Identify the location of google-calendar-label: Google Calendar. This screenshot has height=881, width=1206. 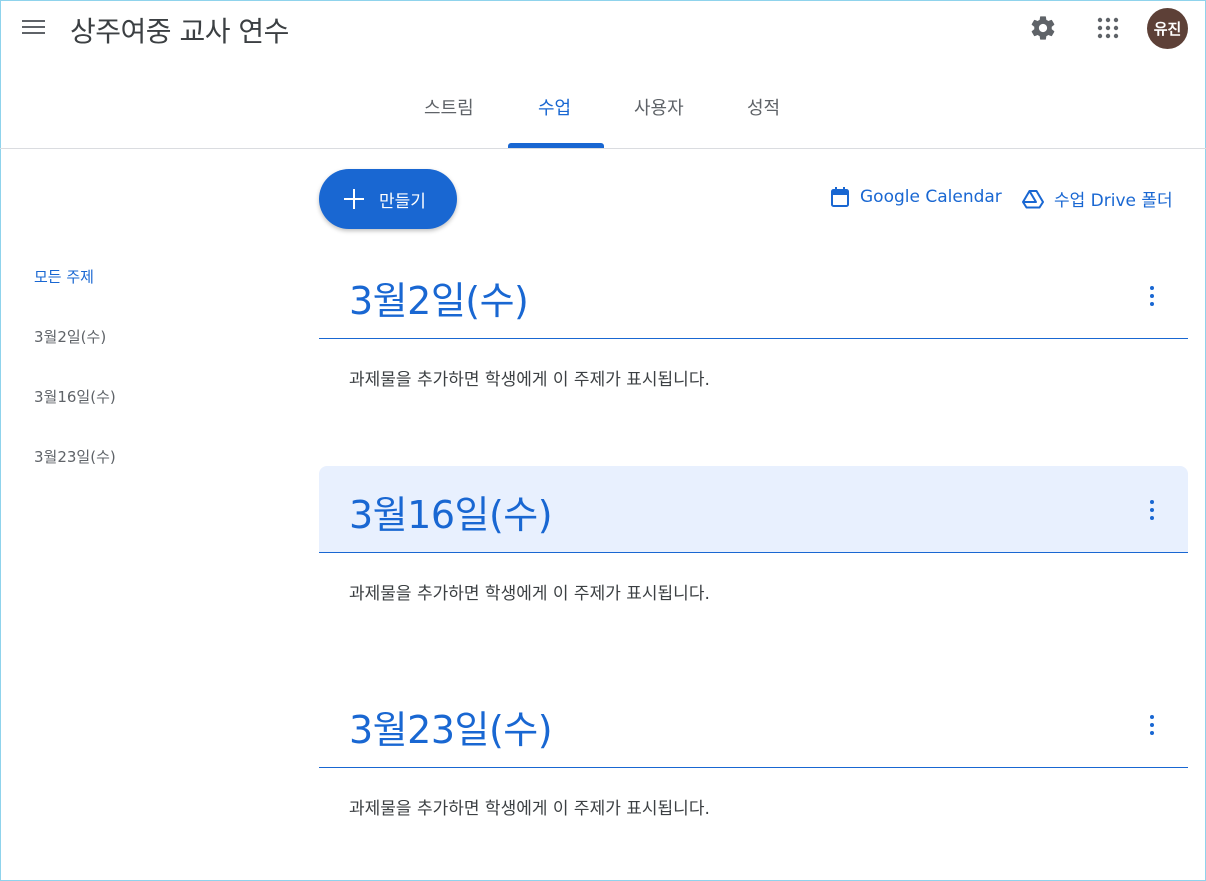
(931, 197).